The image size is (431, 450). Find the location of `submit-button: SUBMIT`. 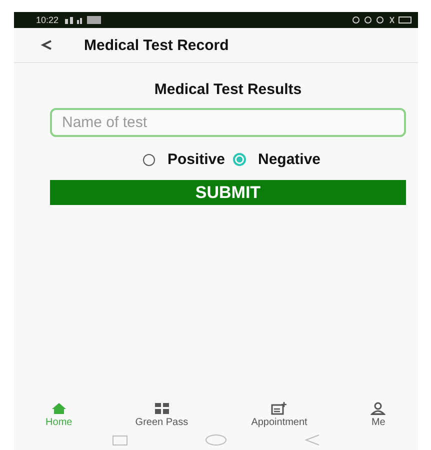

submit-button: SUBMIT is located at coordinates (228, 192).